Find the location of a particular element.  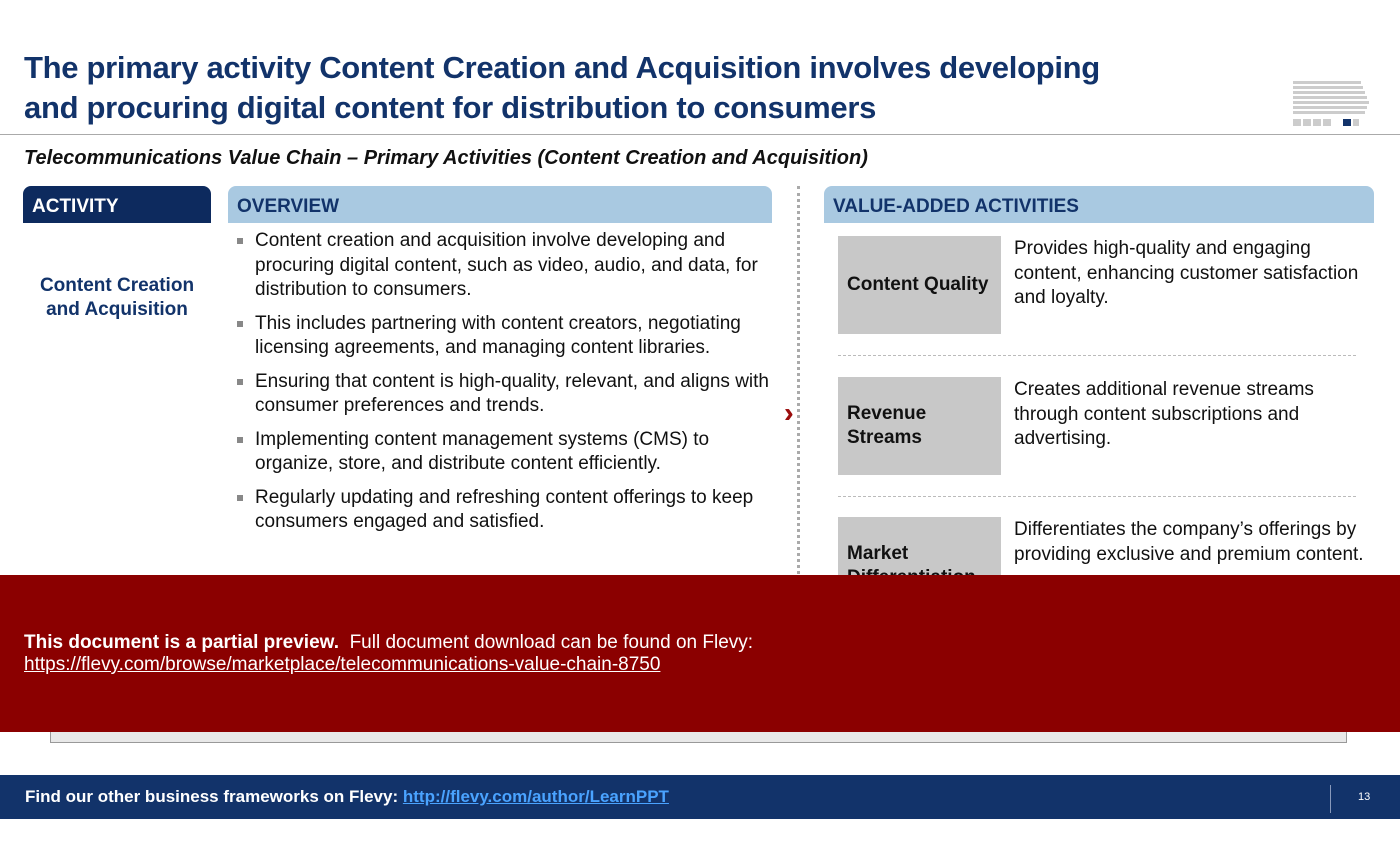

value-added-header: VALUE-ADDED ACTIVITIES is located at coordinates (1099, 204).